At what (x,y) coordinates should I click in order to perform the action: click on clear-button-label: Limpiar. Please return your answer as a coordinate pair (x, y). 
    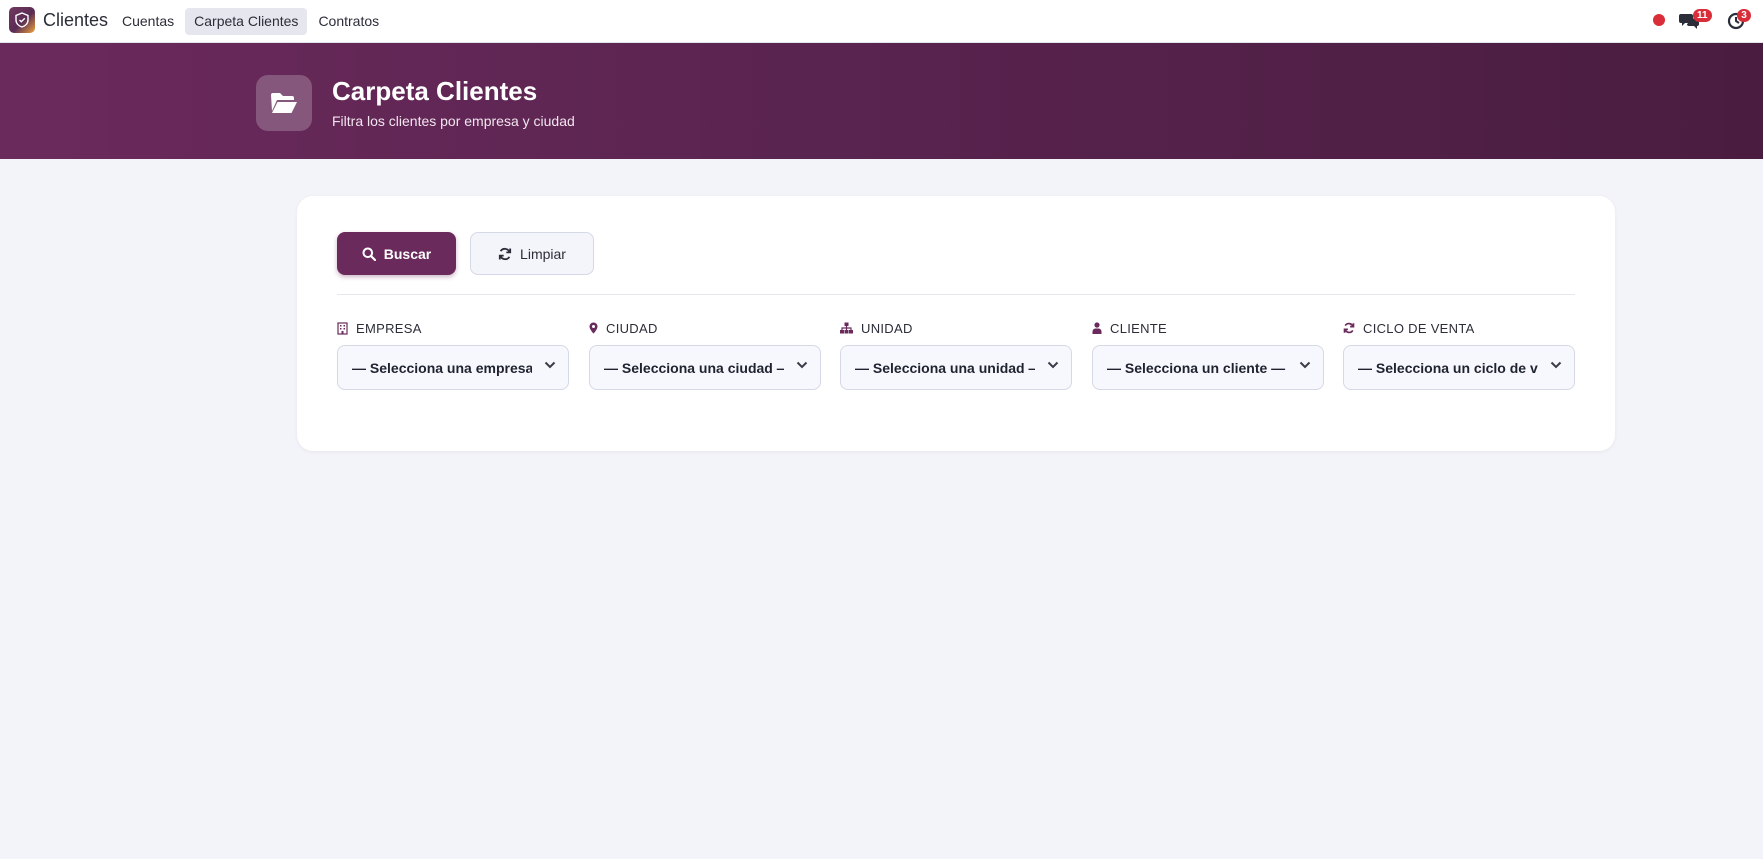
    Looking at the image, I should click on (543, 253).